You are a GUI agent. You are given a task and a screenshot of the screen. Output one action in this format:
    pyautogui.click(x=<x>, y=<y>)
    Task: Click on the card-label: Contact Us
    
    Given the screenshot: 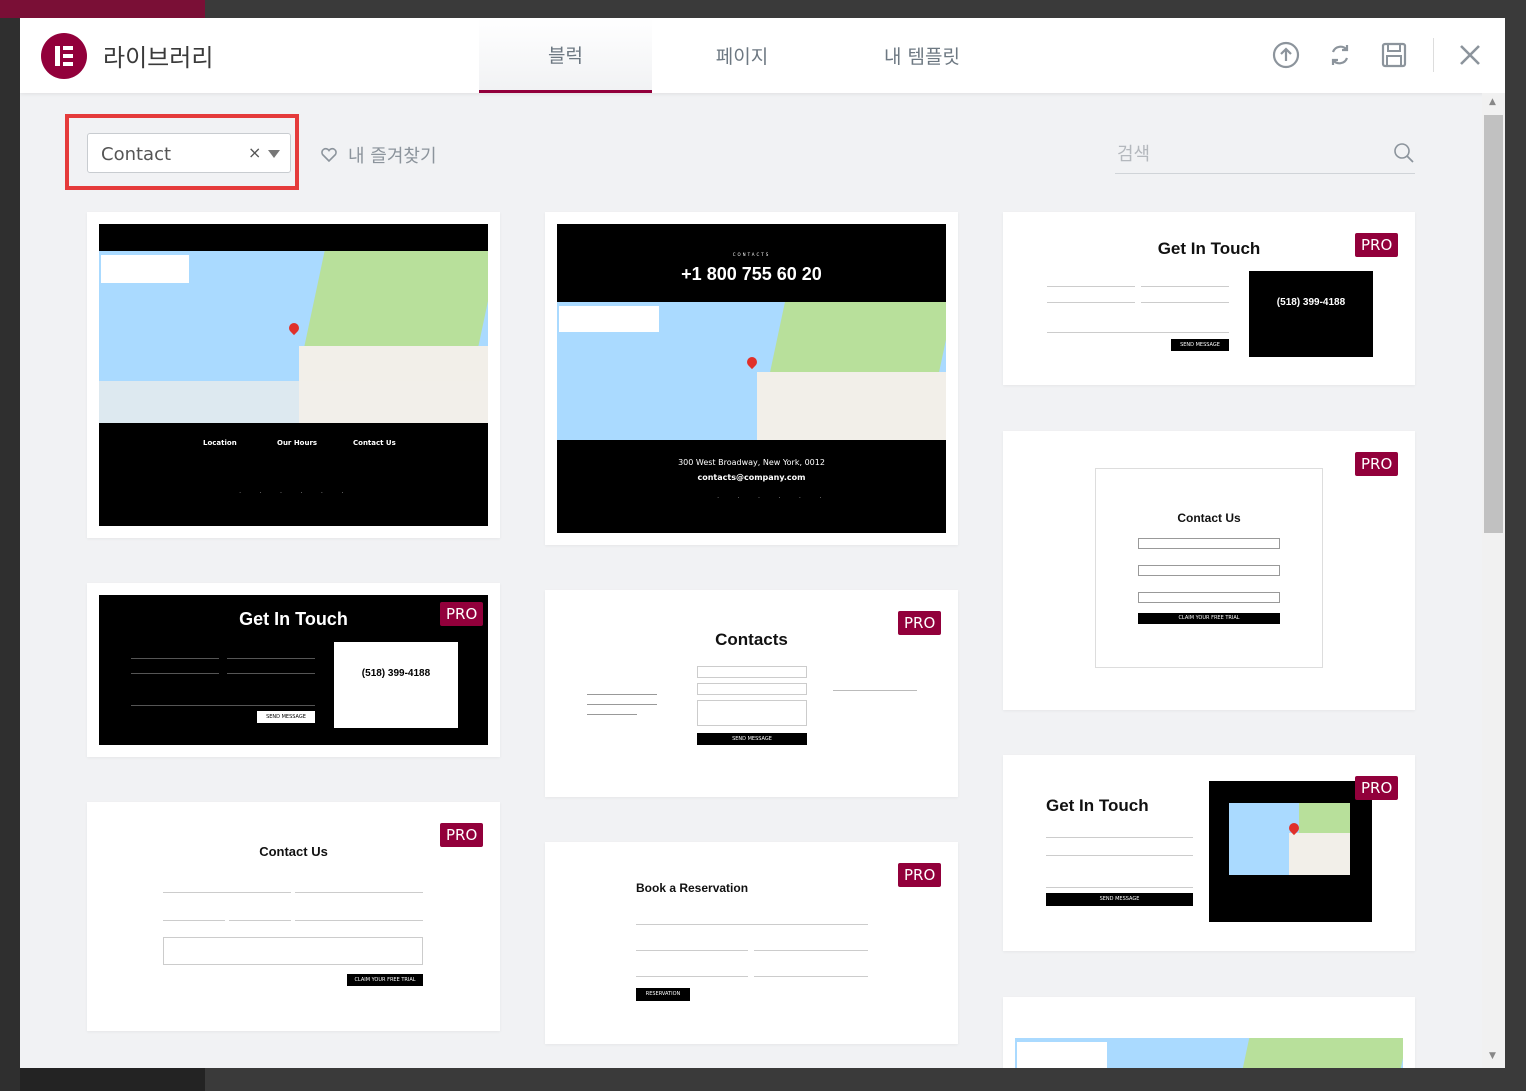 What is the action you would take?
    pyautogui.click(x=374, y=443)
    